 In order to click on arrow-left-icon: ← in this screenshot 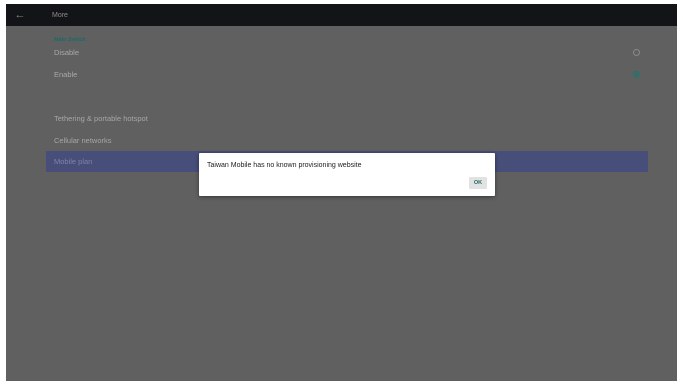, I will do `click(20, 15)`.